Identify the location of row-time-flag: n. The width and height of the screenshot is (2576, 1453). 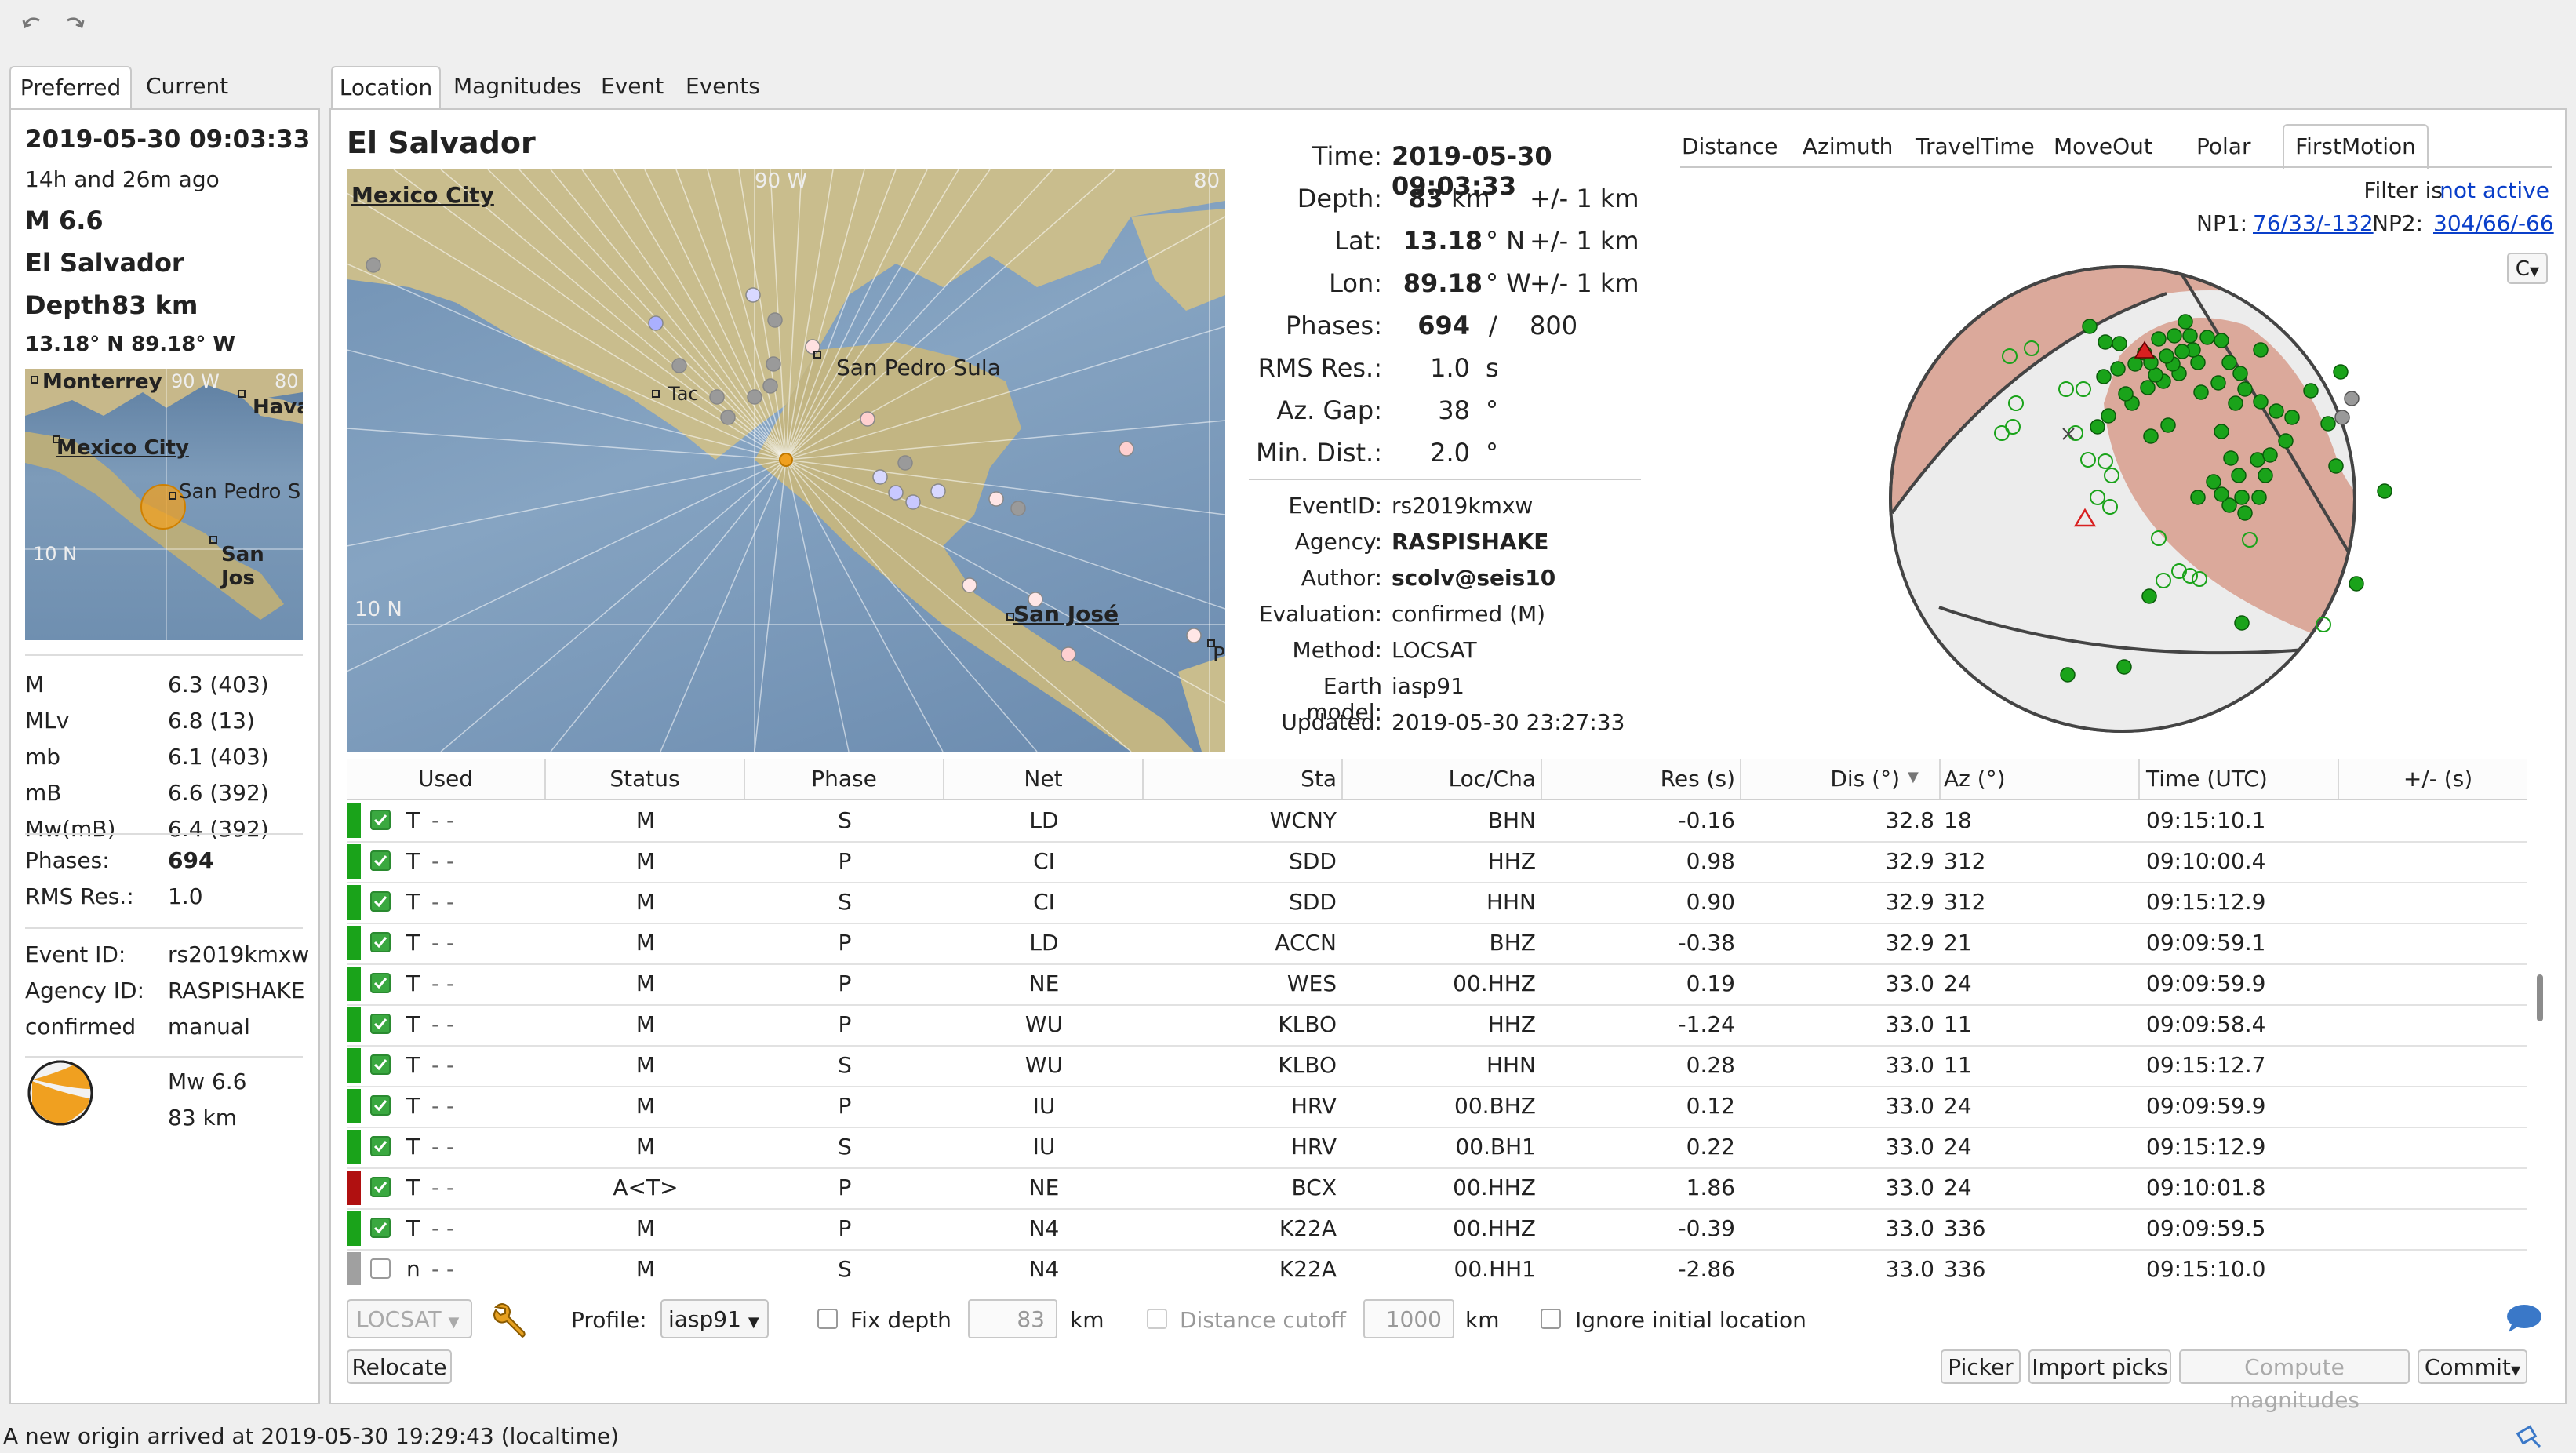
(418, 1267).